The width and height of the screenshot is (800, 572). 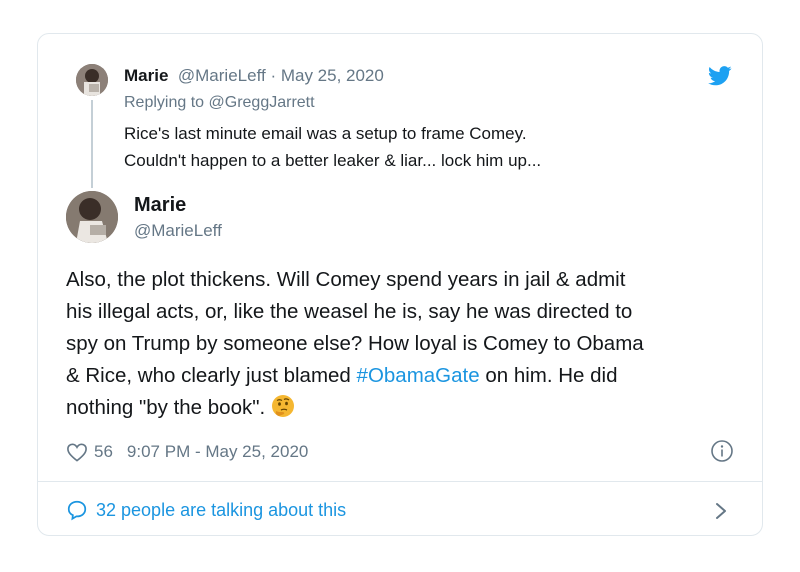 I want to click on author-avatar, so click(x=92, y=217).